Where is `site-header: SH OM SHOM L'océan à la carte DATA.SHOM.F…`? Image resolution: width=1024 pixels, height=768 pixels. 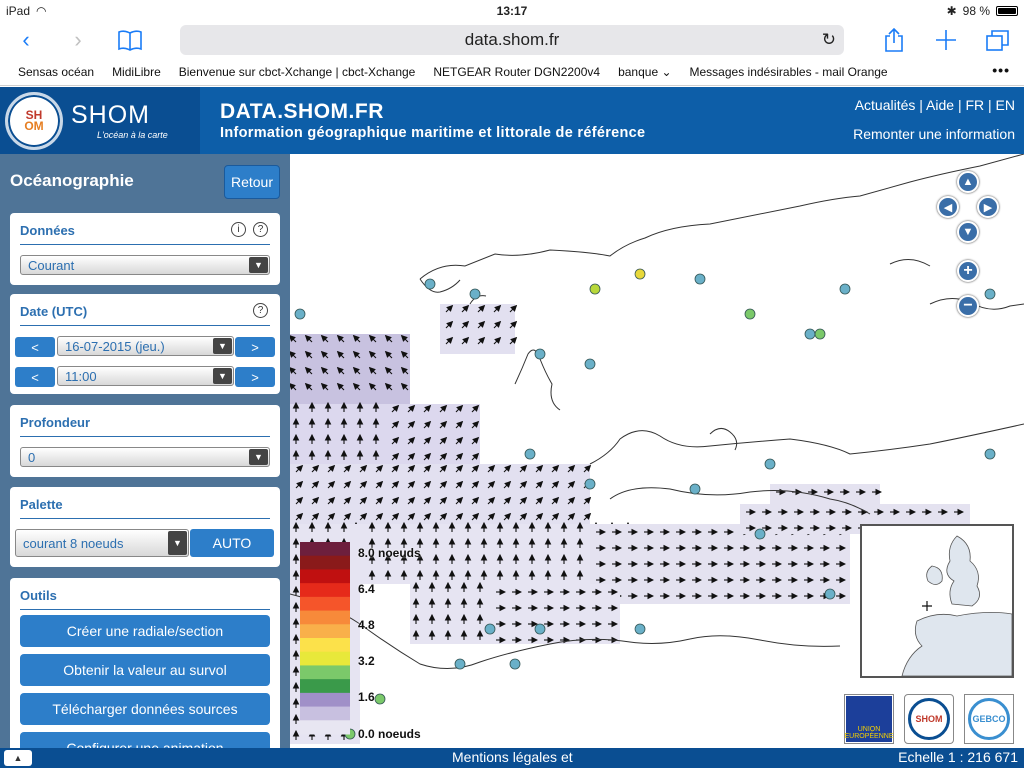 site-header: SH OM SHOM L'océan à la carte DATA.SHOM.F… is located at coordinates (512, 120).